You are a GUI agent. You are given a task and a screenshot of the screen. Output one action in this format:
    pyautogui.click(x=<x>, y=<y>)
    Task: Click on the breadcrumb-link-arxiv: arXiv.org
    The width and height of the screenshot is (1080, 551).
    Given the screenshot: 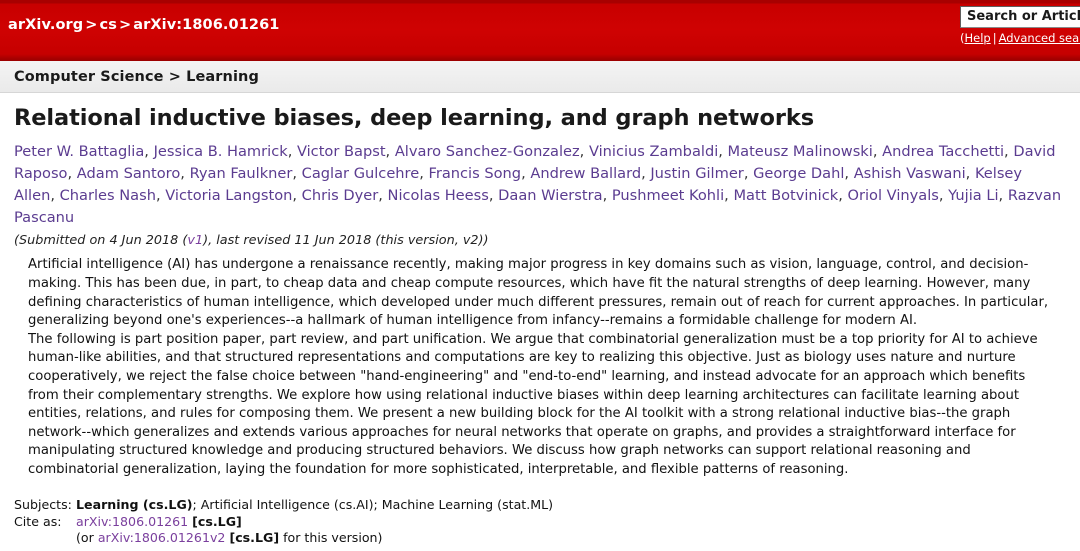 What is the action you would take?
    pyautogui.click(x=45, y=25)
    